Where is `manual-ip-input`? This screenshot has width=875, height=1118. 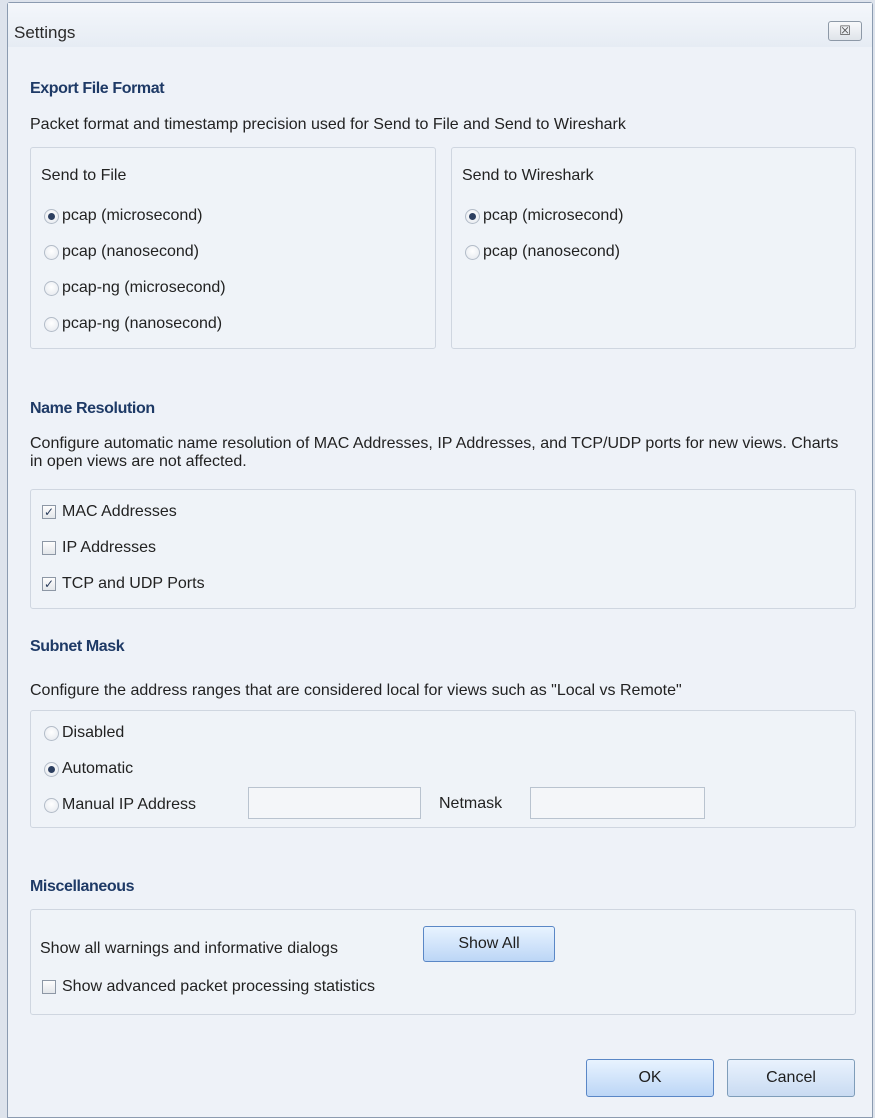
manual-ip-input is located at coordinates (334, 803).